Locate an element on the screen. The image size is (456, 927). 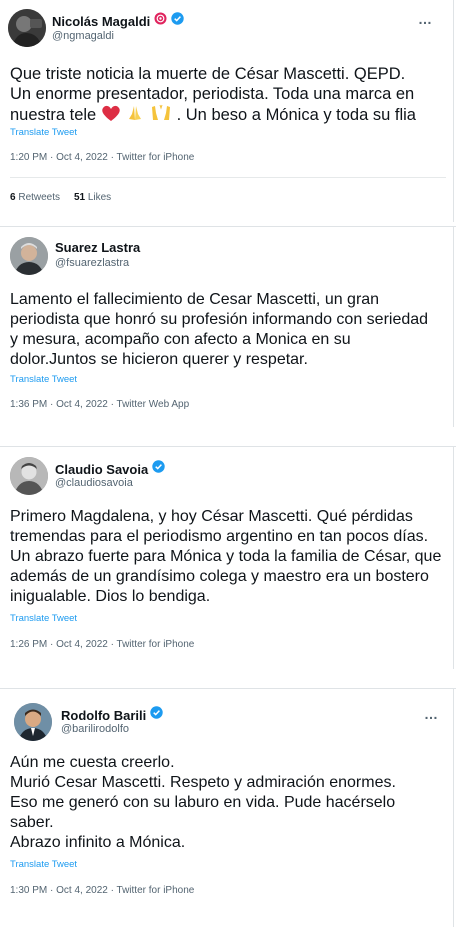
tweet-text-line: Abrazo infinito a Mónica. is located at coordinates (98, 842).